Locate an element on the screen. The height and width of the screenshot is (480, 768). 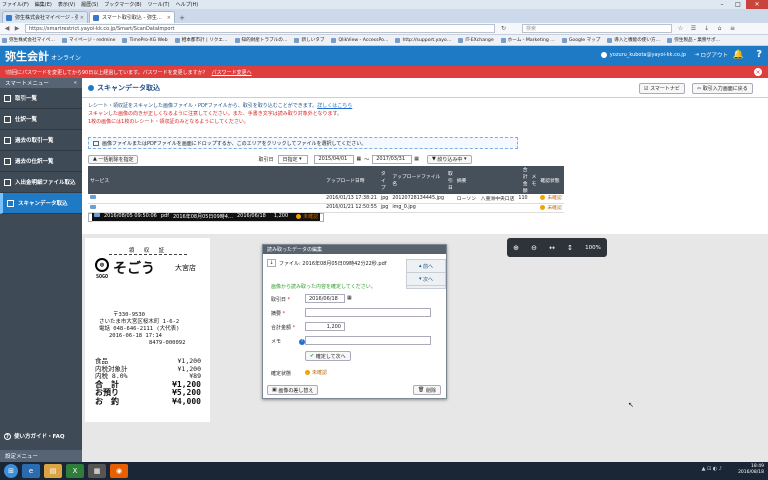
home-icon: ⌂ is located at coordinates (719, 29).